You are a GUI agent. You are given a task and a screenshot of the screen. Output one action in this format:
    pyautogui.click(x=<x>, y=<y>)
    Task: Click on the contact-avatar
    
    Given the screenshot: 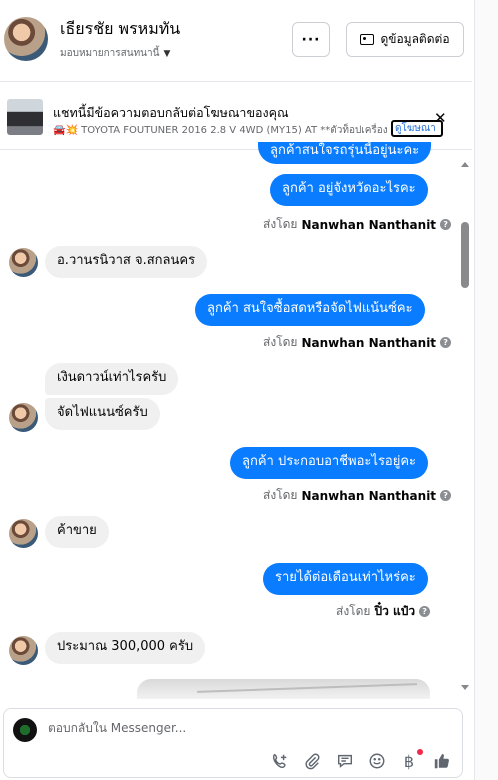 What is the action you would take?
    pyautogui.click(x=26, y=39)
    